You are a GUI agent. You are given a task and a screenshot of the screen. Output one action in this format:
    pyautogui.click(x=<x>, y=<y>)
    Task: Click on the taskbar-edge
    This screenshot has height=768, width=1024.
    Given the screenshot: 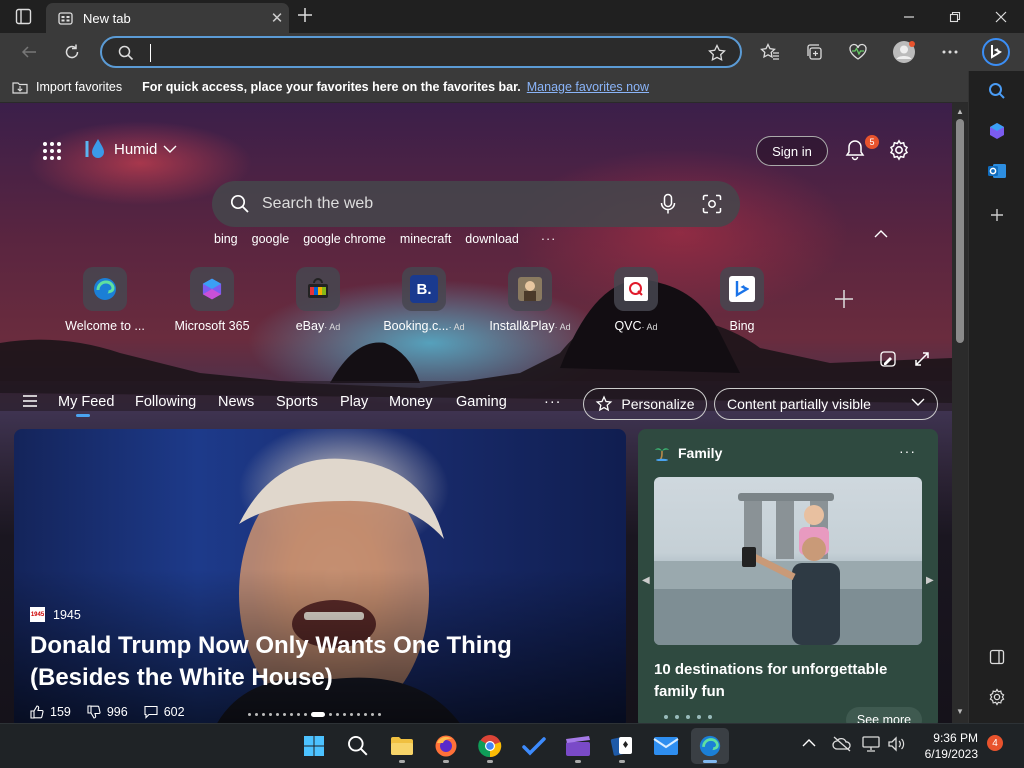 What is the action you would take?
    pyautogui.click(x=710, y=746)
    